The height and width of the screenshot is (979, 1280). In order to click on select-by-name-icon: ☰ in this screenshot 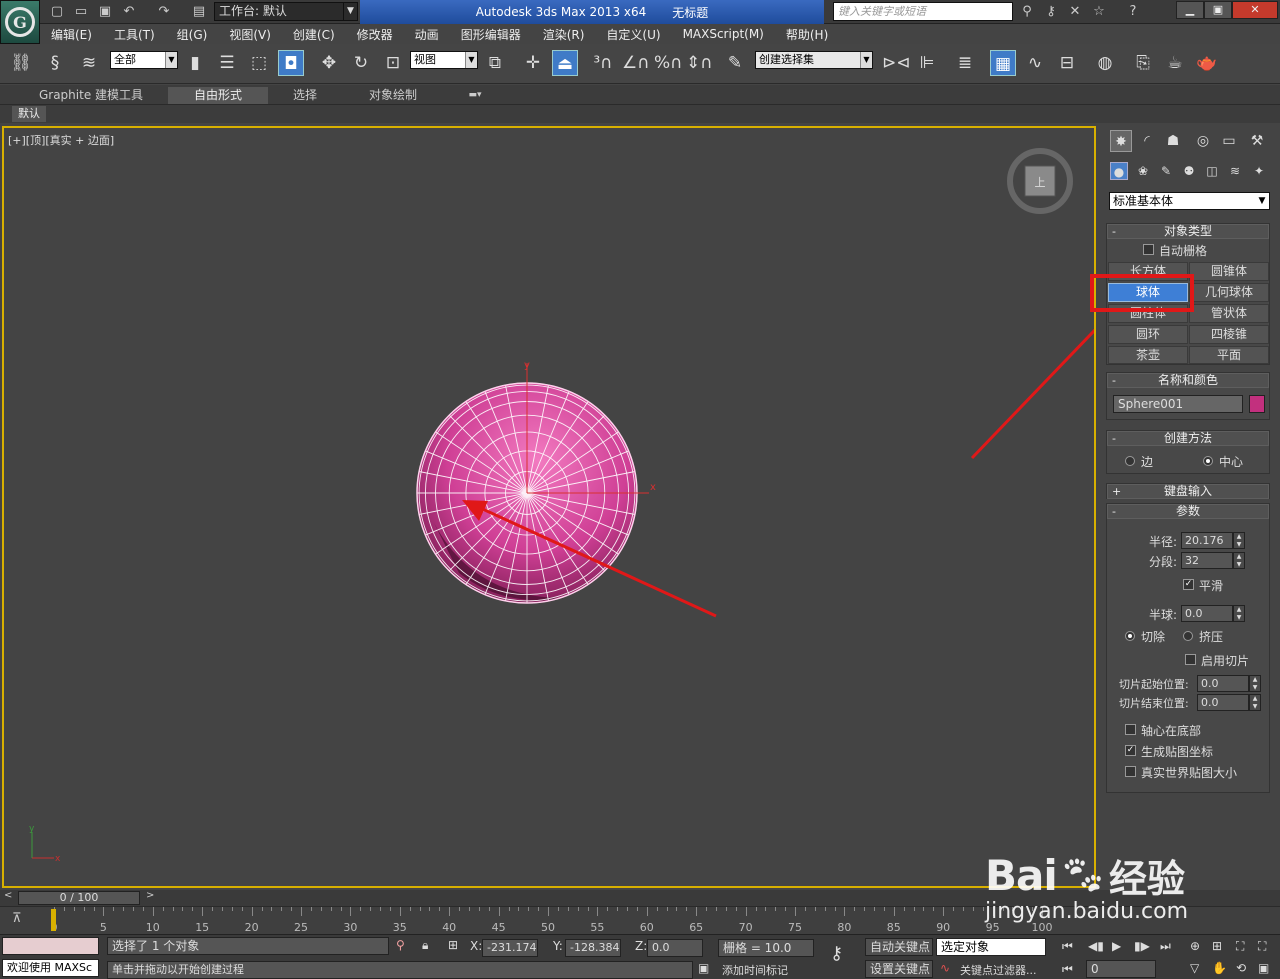, I will do `click(227, 63)`.